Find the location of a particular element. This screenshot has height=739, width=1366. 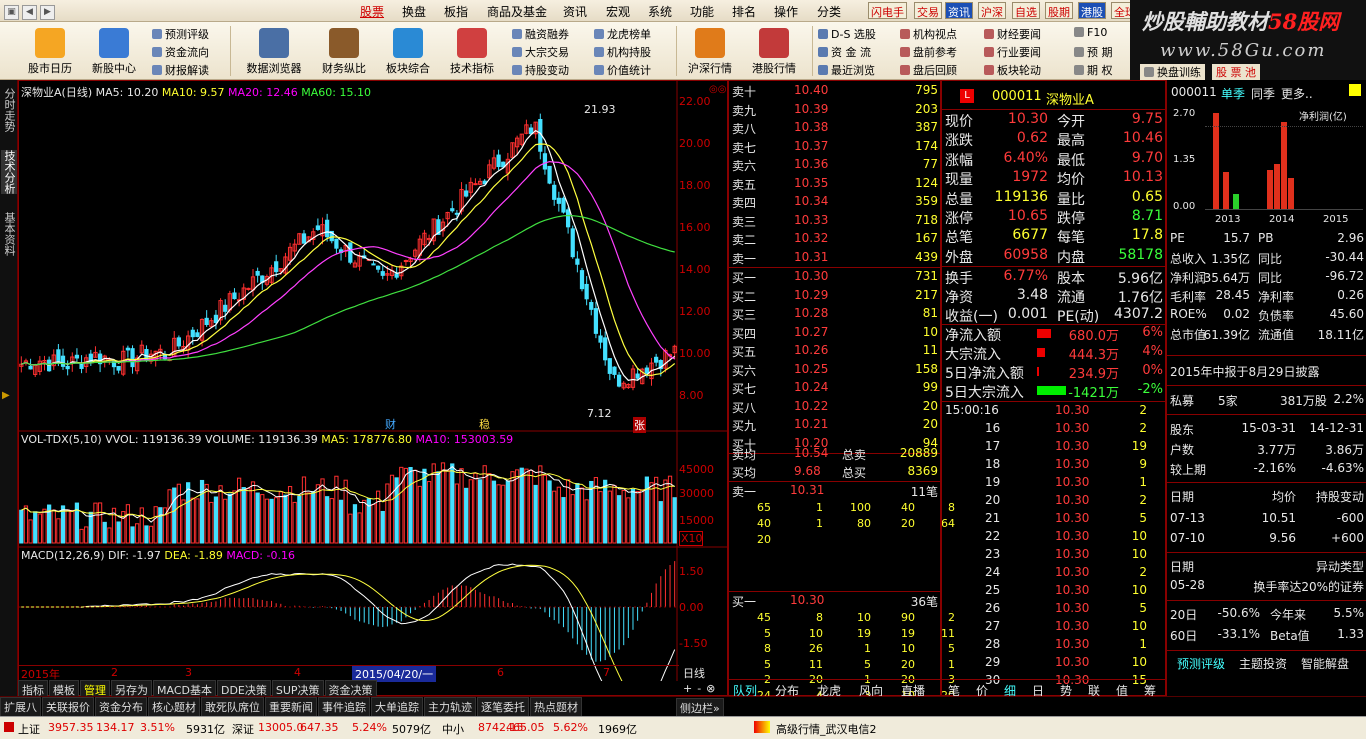

sell-level: 卖七 10.37 174 is located at coordinates (836, 148).